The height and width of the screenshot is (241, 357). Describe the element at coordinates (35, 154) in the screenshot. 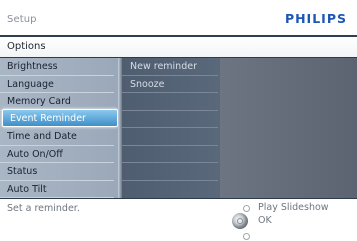

I see `menu-item-label: Auto On/Off` at that location.